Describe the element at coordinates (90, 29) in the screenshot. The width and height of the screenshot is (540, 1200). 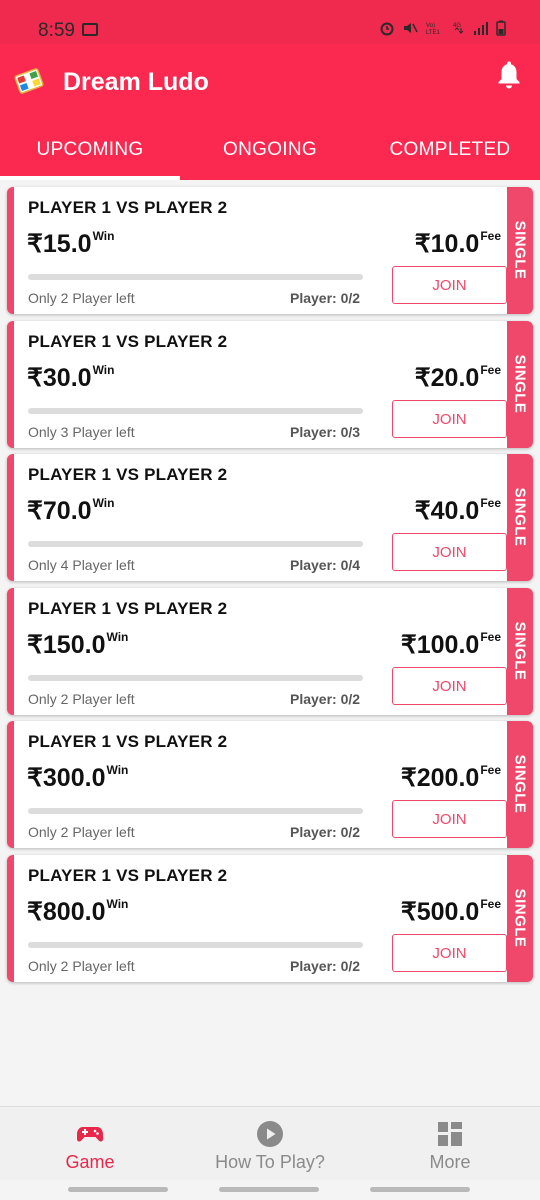
I see `image-notification-icon` at that location.